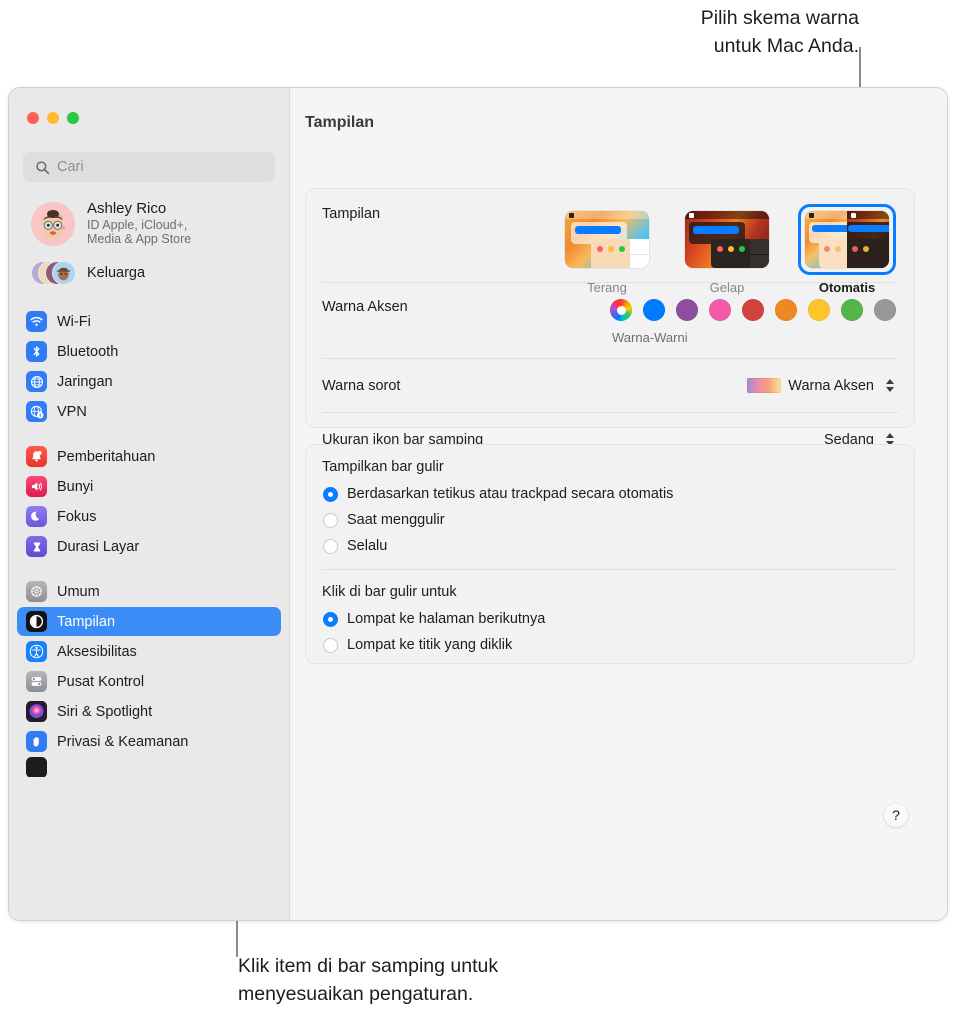 The width and height of the screenshot is (955, 1024). I want to click on accent-swatch-blue, so click(654, 310).